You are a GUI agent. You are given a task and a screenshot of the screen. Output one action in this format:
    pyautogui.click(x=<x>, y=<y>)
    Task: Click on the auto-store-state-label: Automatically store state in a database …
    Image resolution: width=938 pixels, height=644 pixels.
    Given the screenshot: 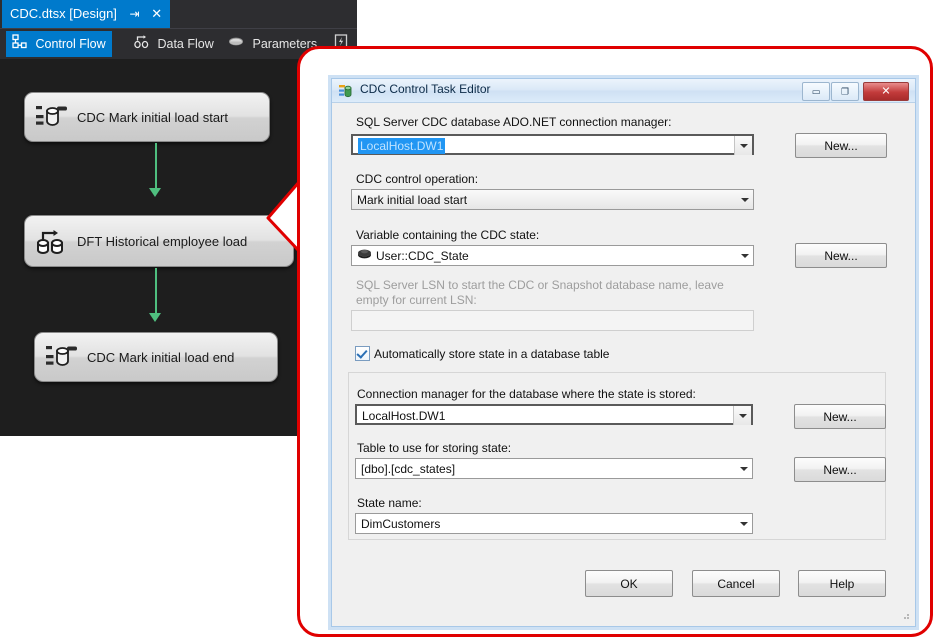 What is the action you would take?
    pyautogui.click(x=492, y=354)
    